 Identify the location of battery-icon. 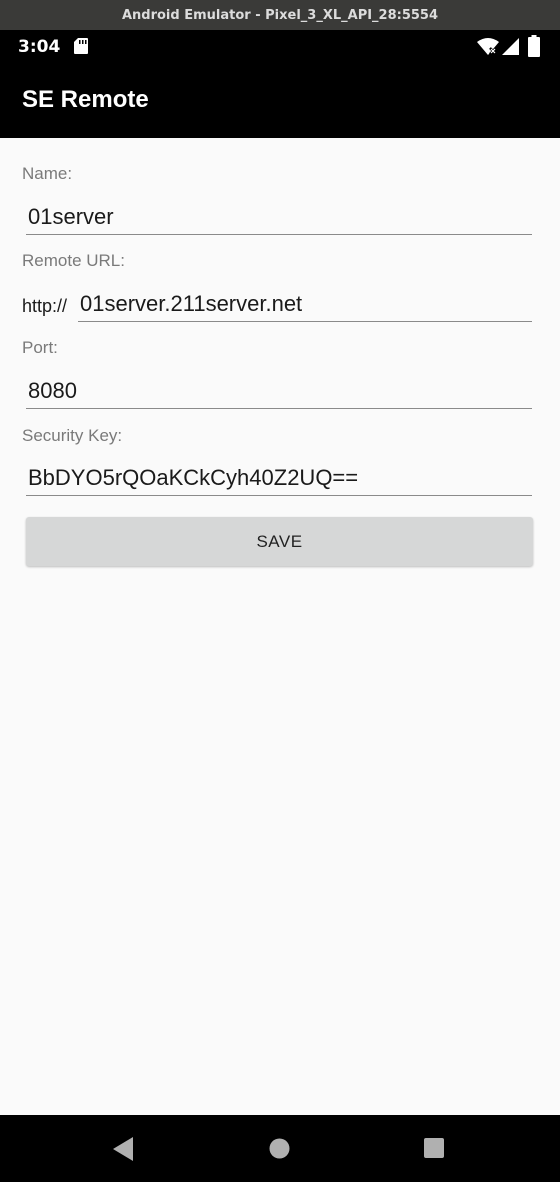
(534, 46).